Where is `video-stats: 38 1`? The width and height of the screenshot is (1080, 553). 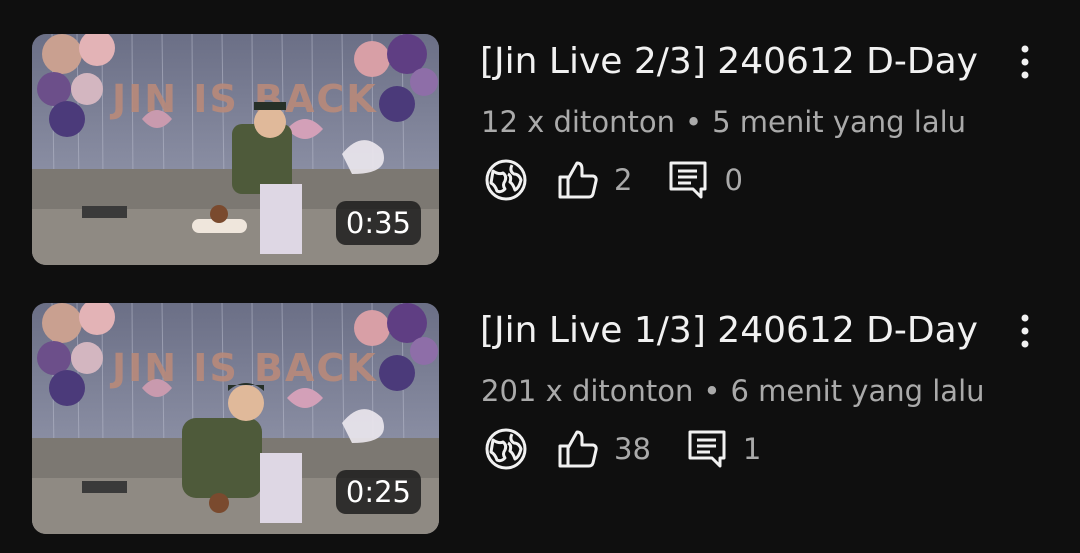 video-stats: 38 1 is located at coordinates (639, 449).